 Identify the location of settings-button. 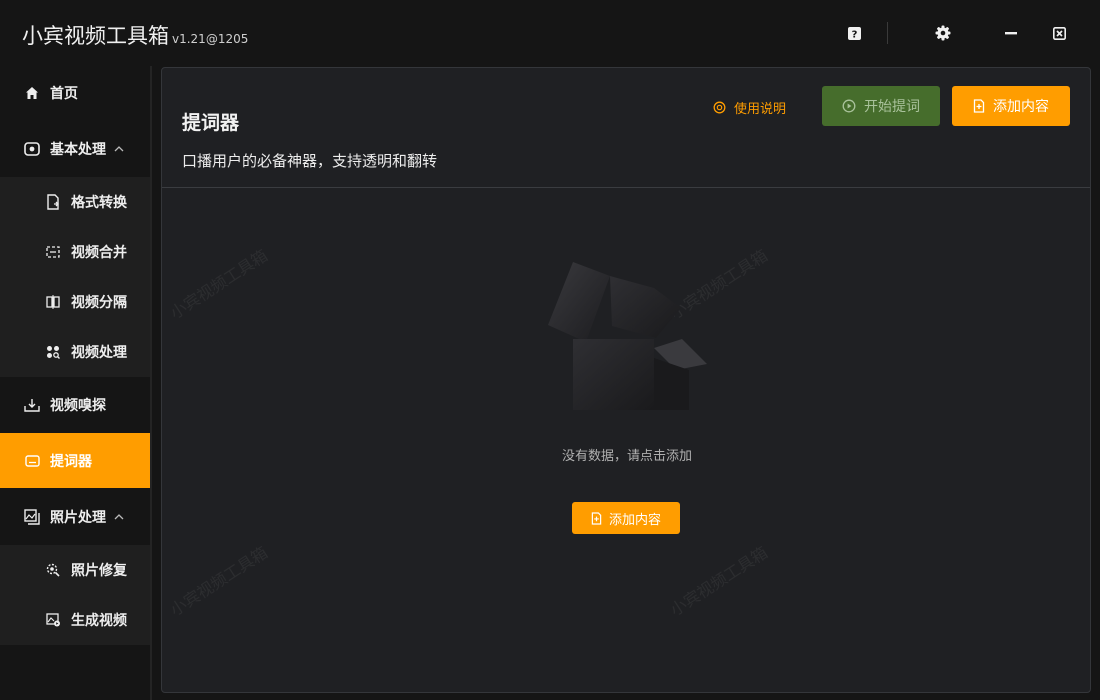
(943, 33).